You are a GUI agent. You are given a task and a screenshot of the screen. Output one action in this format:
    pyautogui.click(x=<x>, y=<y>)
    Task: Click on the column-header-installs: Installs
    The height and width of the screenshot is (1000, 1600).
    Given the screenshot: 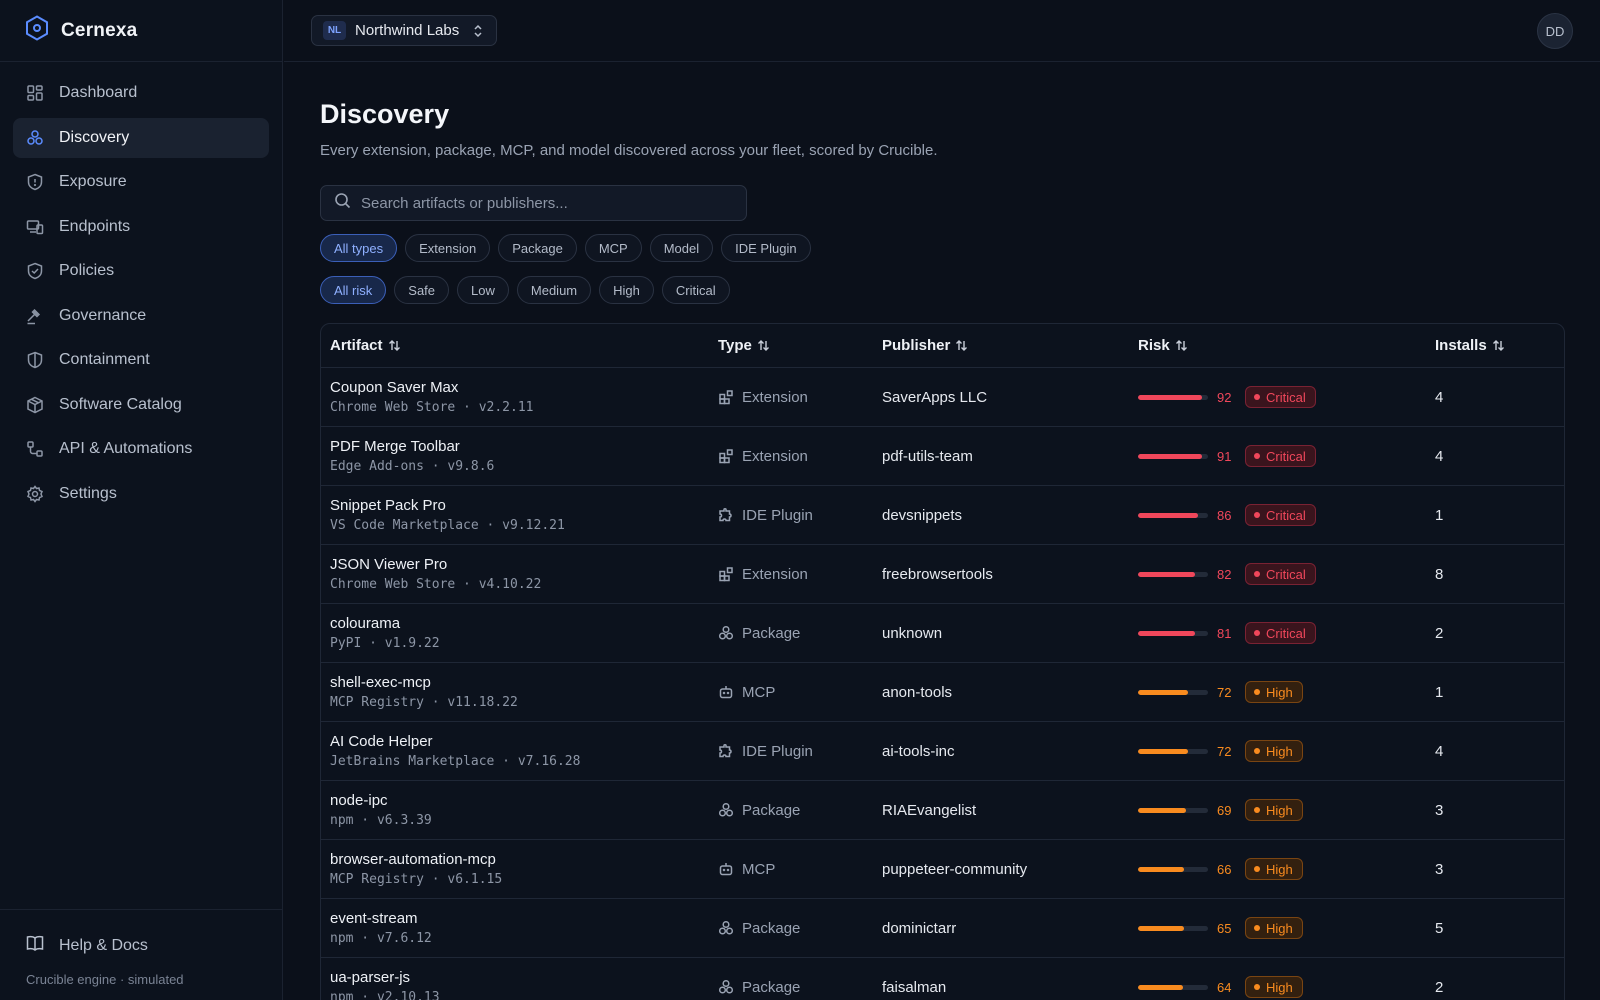 What is the action you would take?
    pyautogui.click(x=1495, y=345)
    